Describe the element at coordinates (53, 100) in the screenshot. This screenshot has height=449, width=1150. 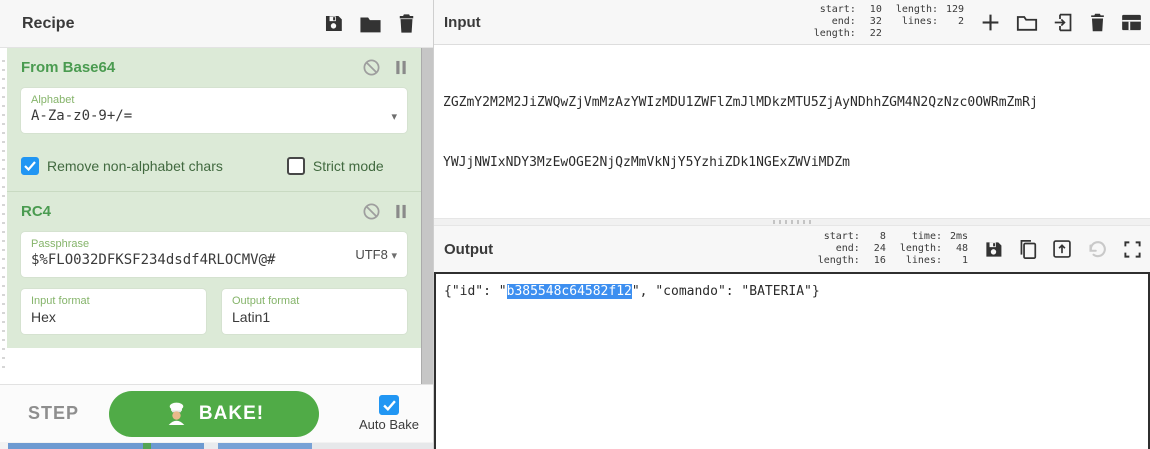
I see `alphabet-label: Alphabet` at that location.